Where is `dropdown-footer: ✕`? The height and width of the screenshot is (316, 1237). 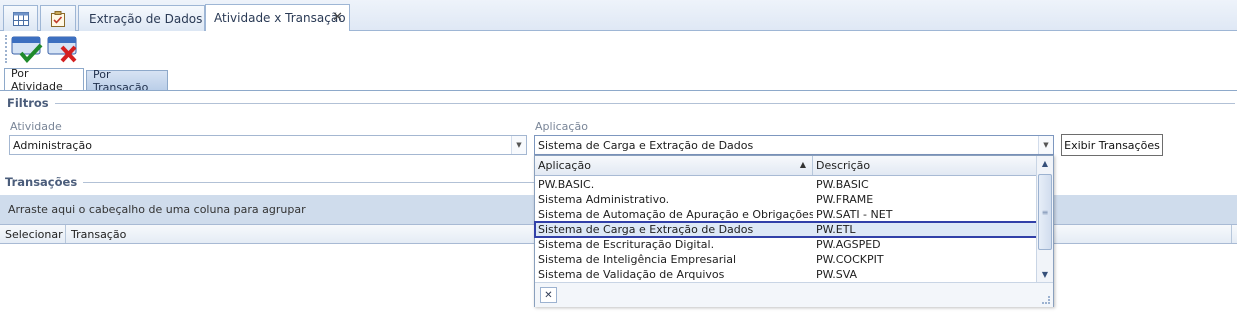
dropdown-footer: ✕ is located at coordinates (794, 294).